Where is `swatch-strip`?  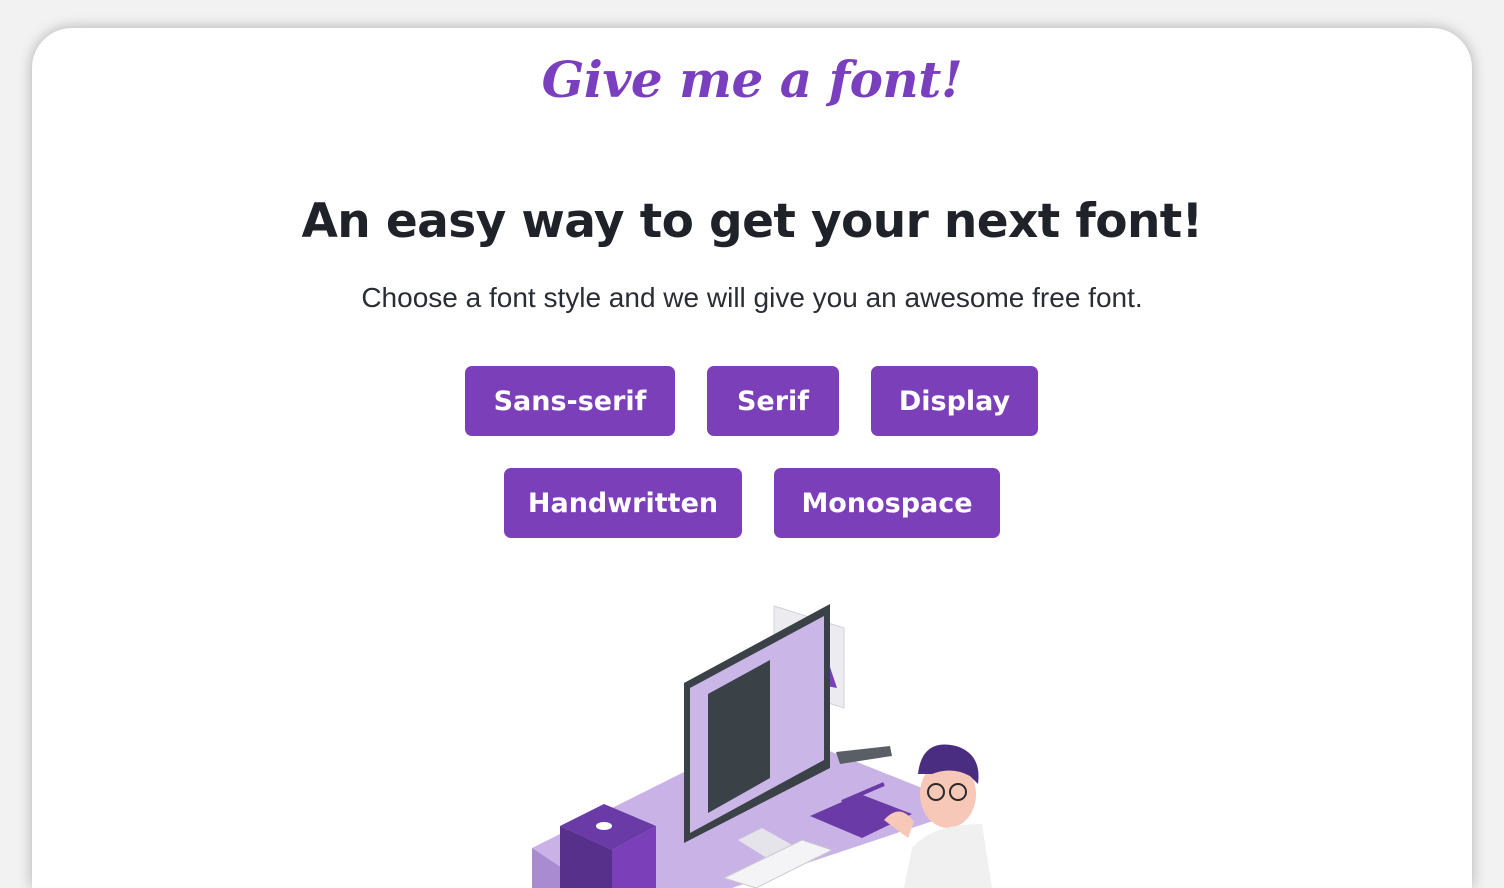 swatch-strip is located at coordinates (864, 755).